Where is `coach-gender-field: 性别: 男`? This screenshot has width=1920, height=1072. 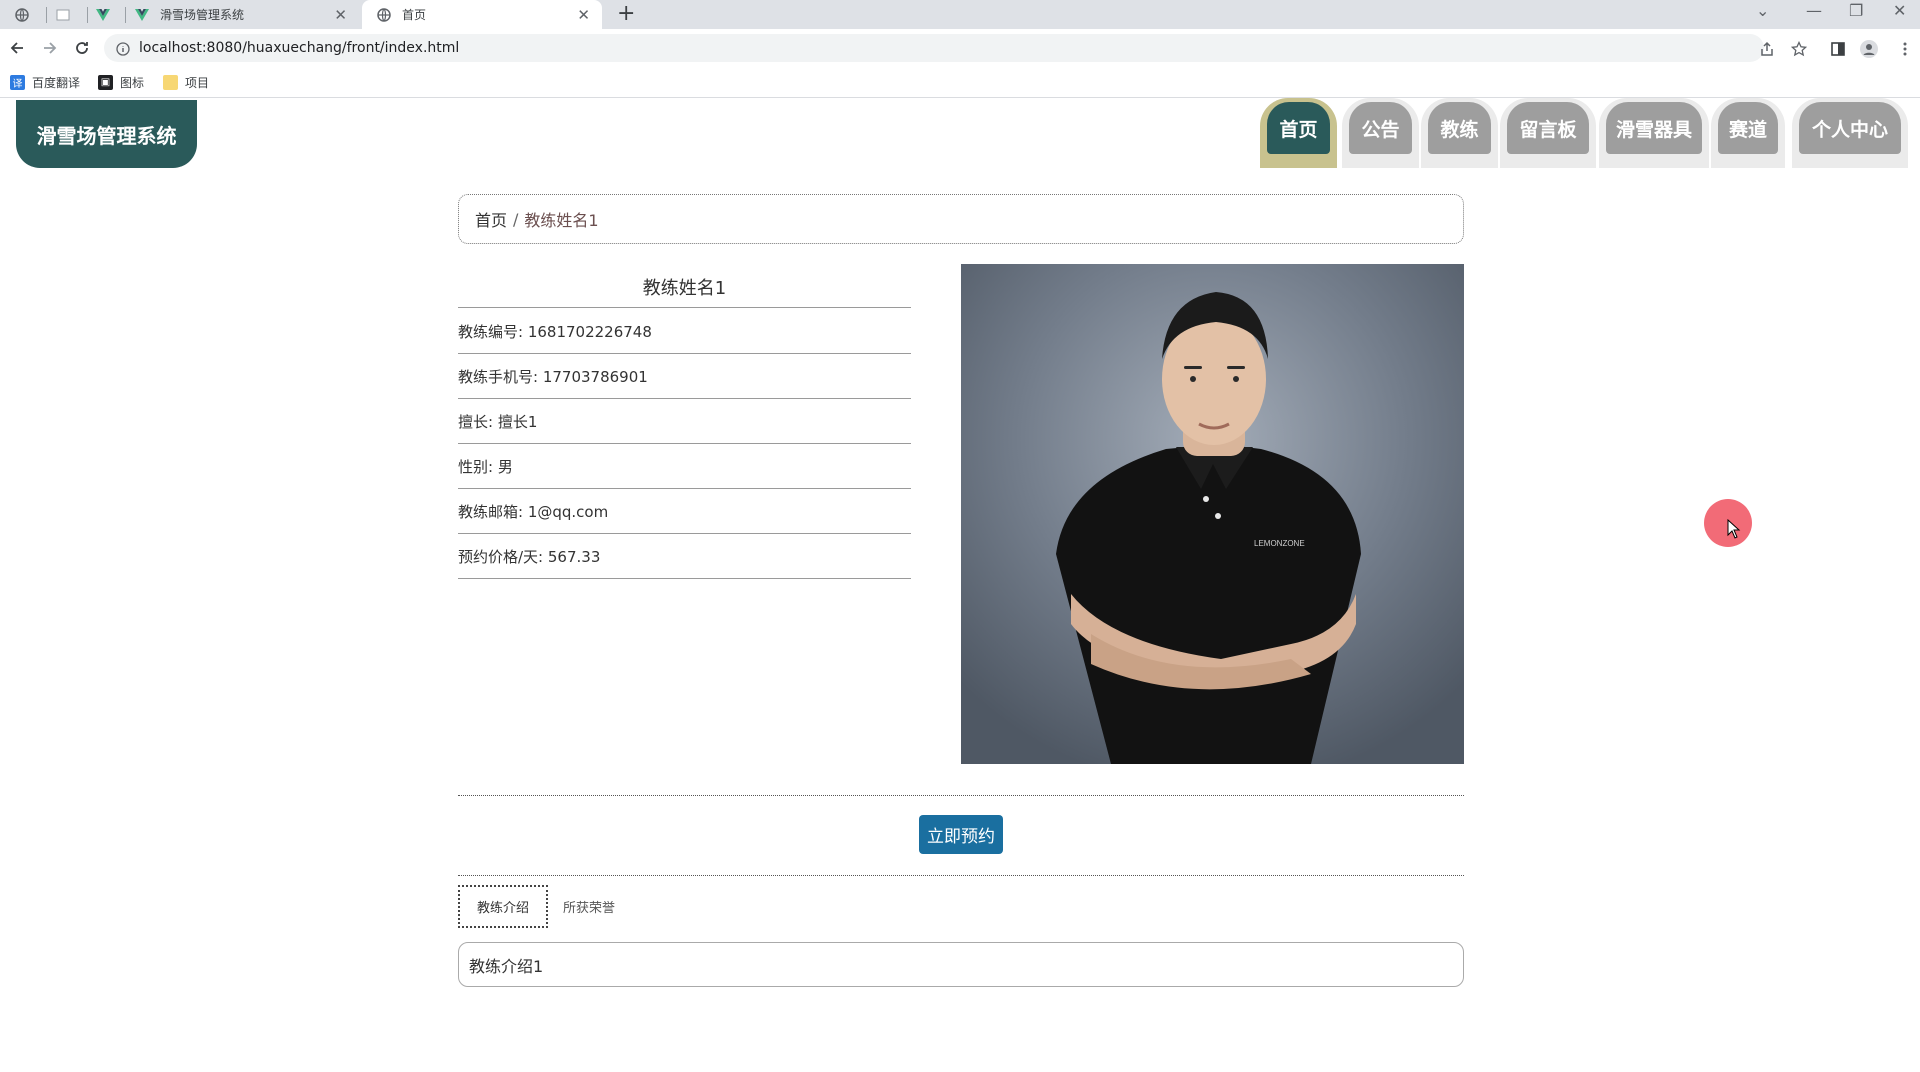
coach-gender-field: 性别: 男 is located at coordinates (684, 466).